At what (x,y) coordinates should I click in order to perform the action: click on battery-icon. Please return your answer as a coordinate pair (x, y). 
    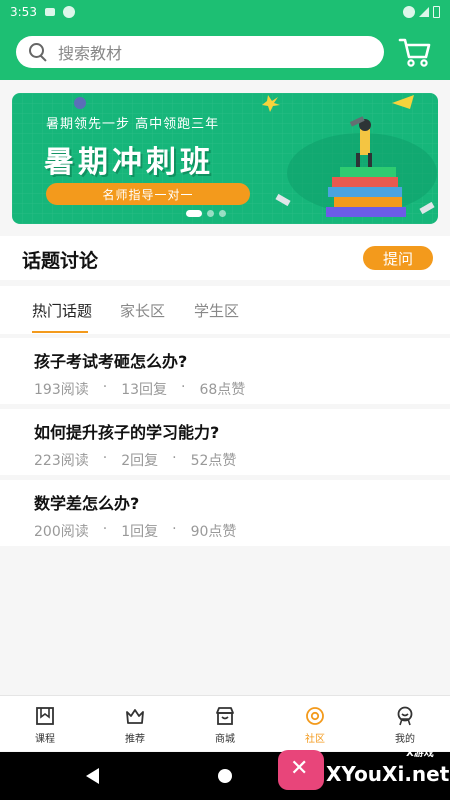
    Looking at the image, I should click on (436, 12).